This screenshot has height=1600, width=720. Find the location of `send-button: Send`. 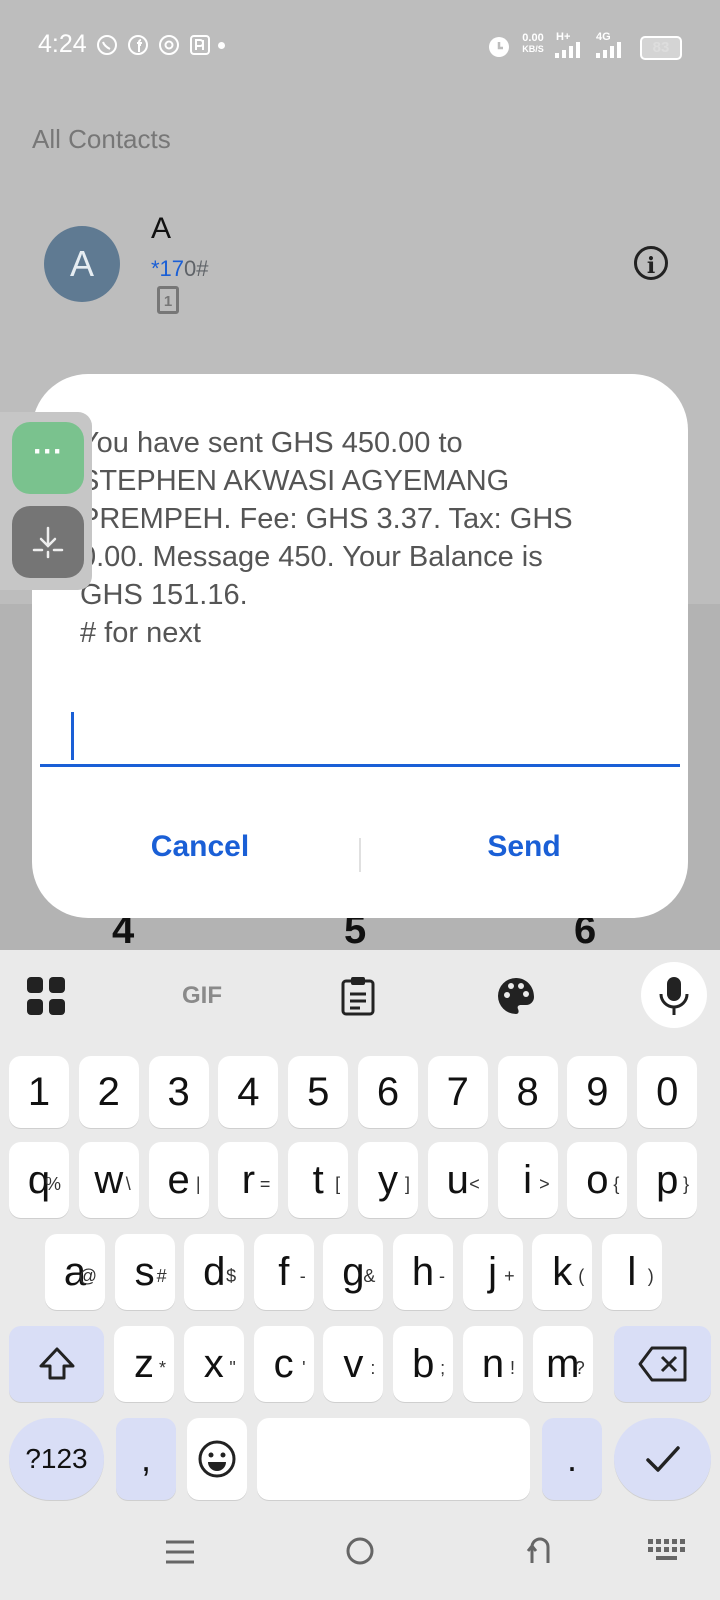

send-button: Send is located at coordinates (524, 855).